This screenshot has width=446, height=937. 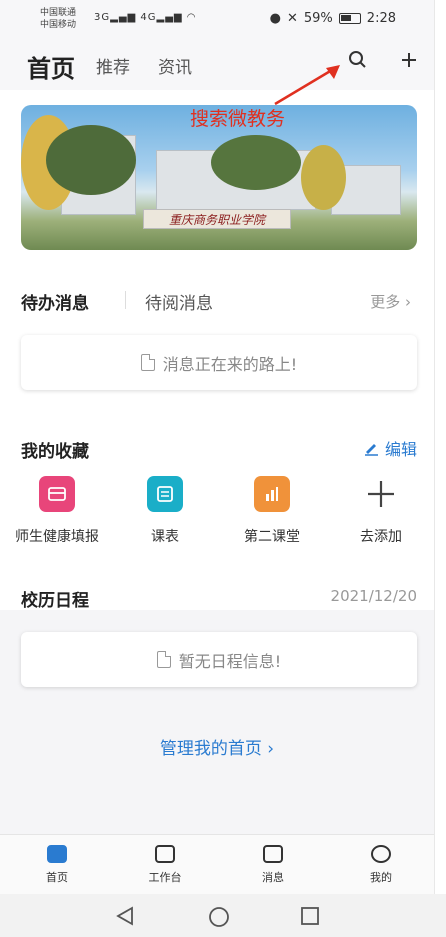 What do you see at coordinates (58, 19) in the screenshot?
I see `carrier-names: 中国联通 中国移动` at bounding box center [58, 19].